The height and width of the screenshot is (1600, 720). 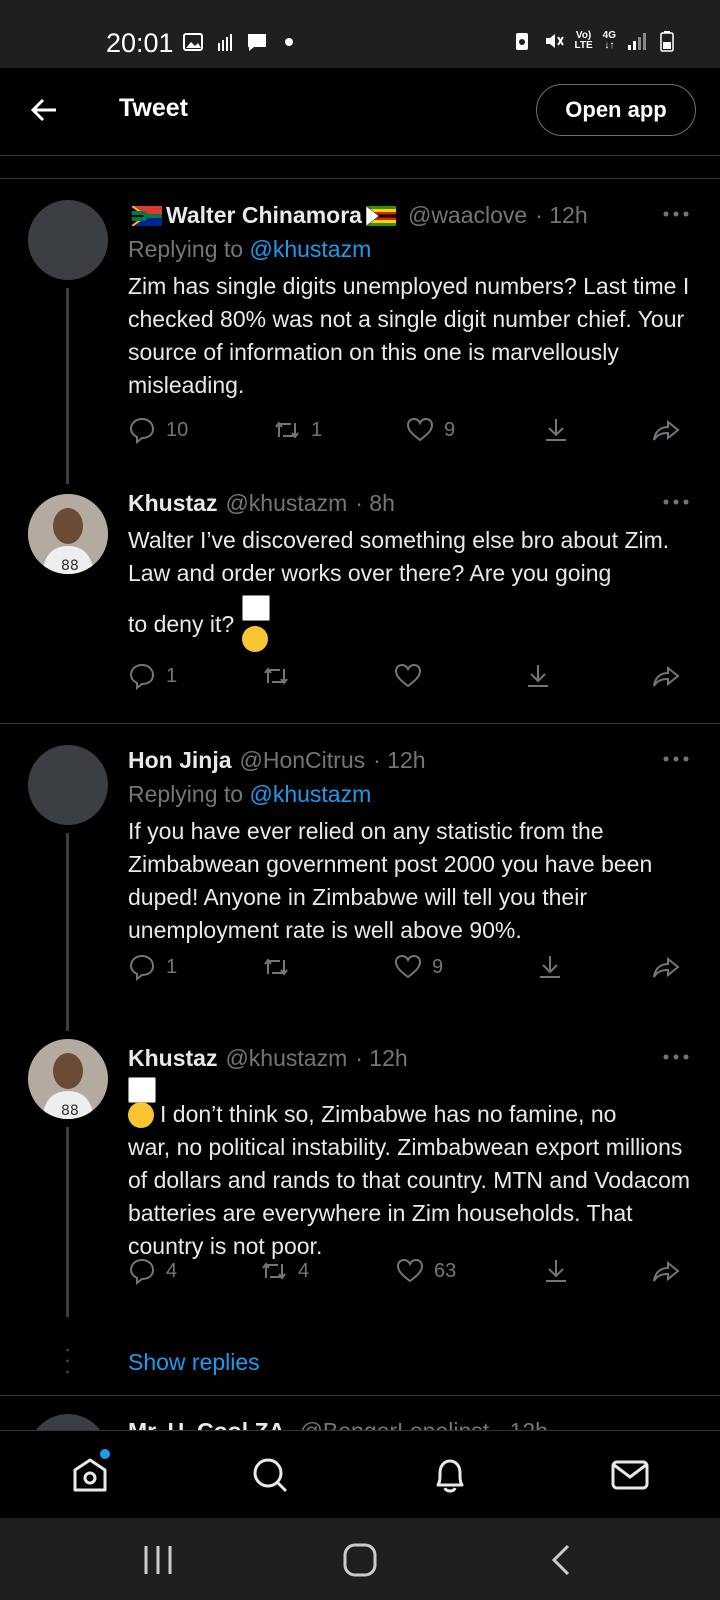 I want to click on author-name: Mr. U. Cool ZA, so click(x=206, y=1424).